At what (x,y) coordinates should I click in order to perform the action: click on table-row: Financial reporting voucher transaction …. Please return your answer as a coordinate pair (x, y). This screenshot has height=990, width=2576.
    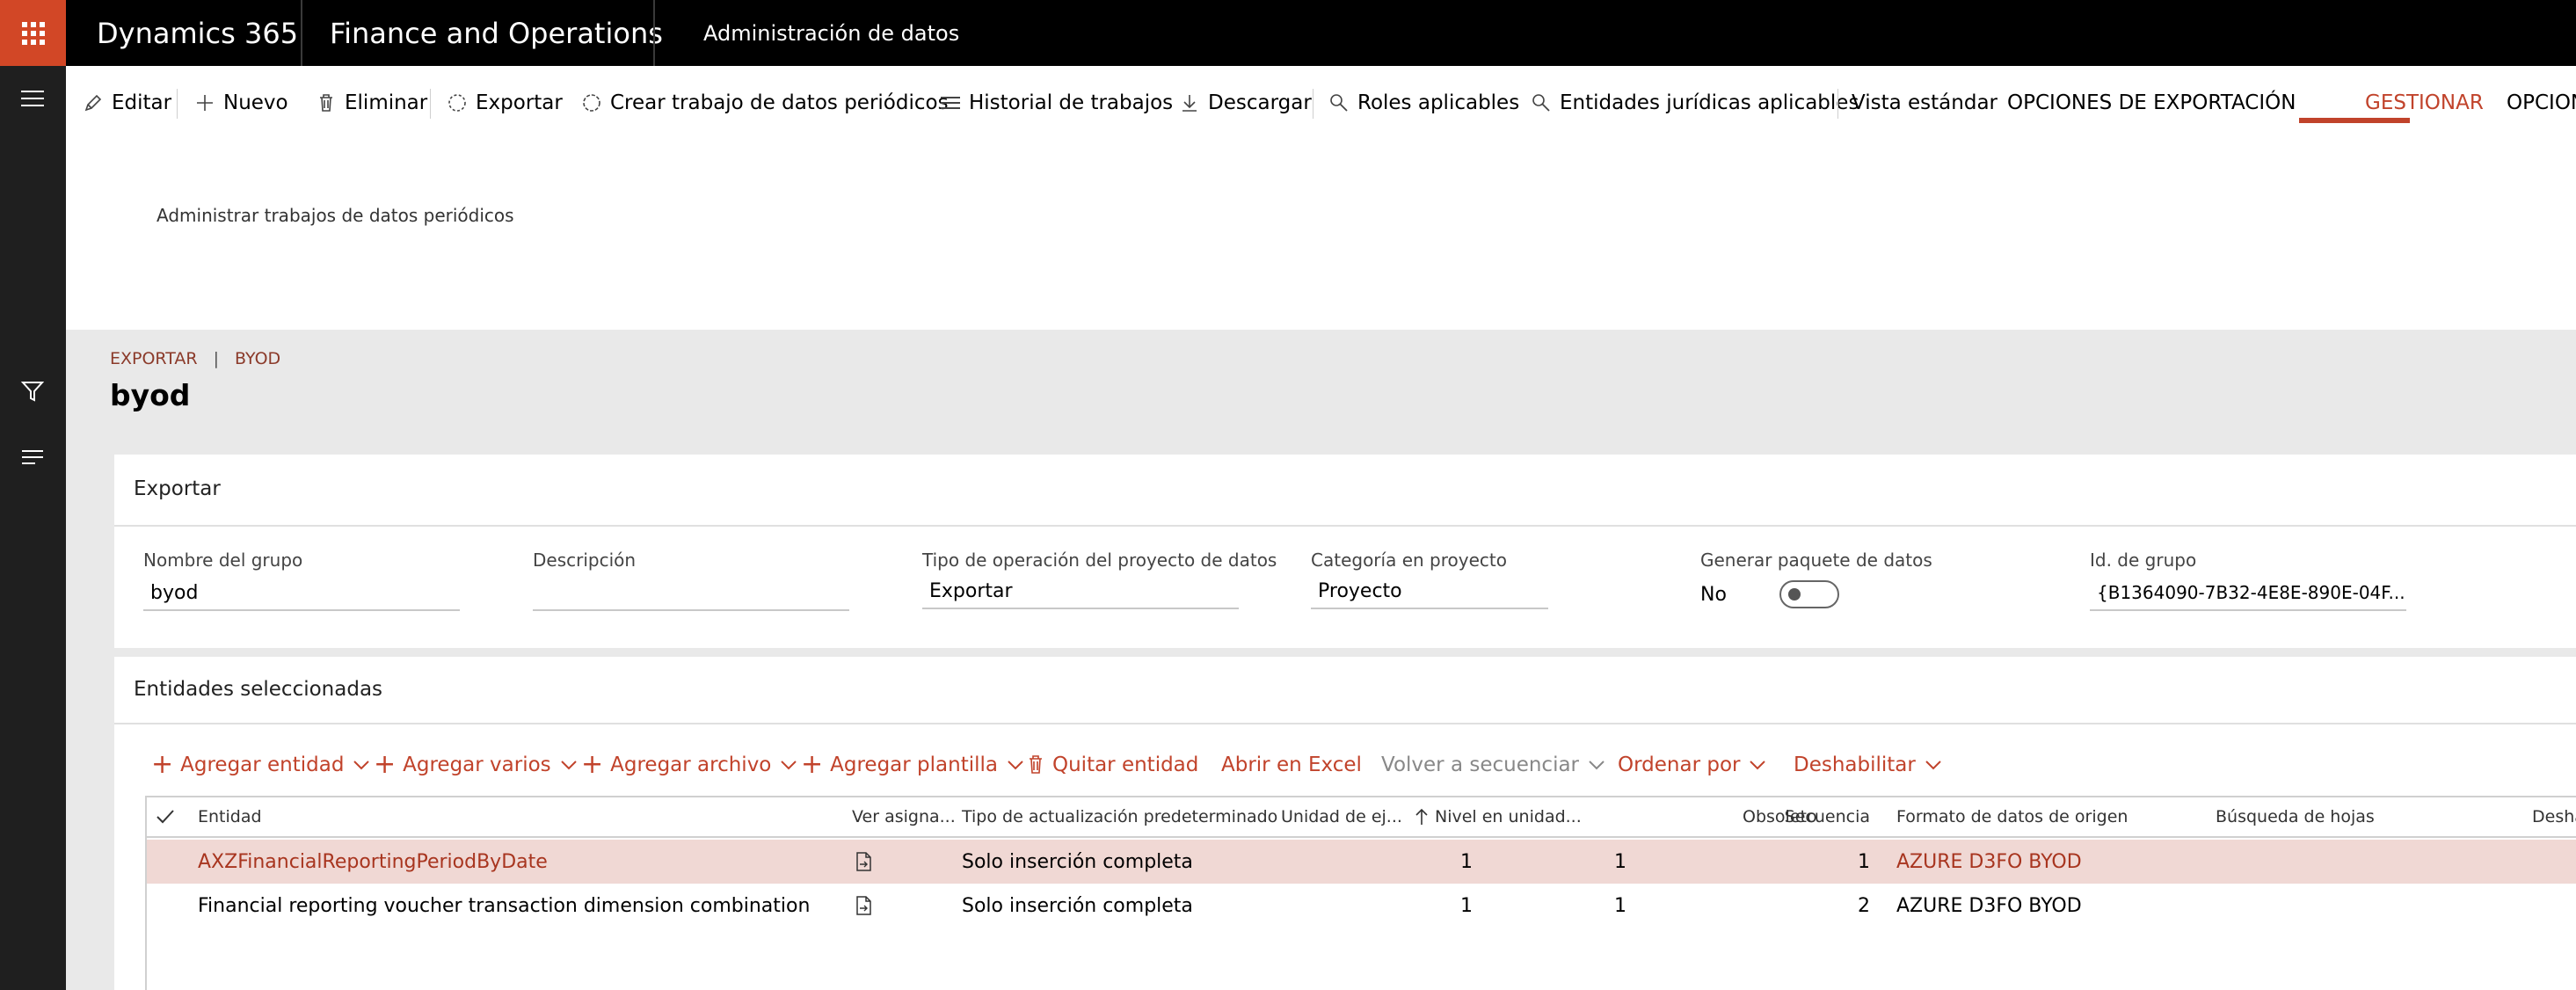
    Looking at the image, I should click on (1361, 906).